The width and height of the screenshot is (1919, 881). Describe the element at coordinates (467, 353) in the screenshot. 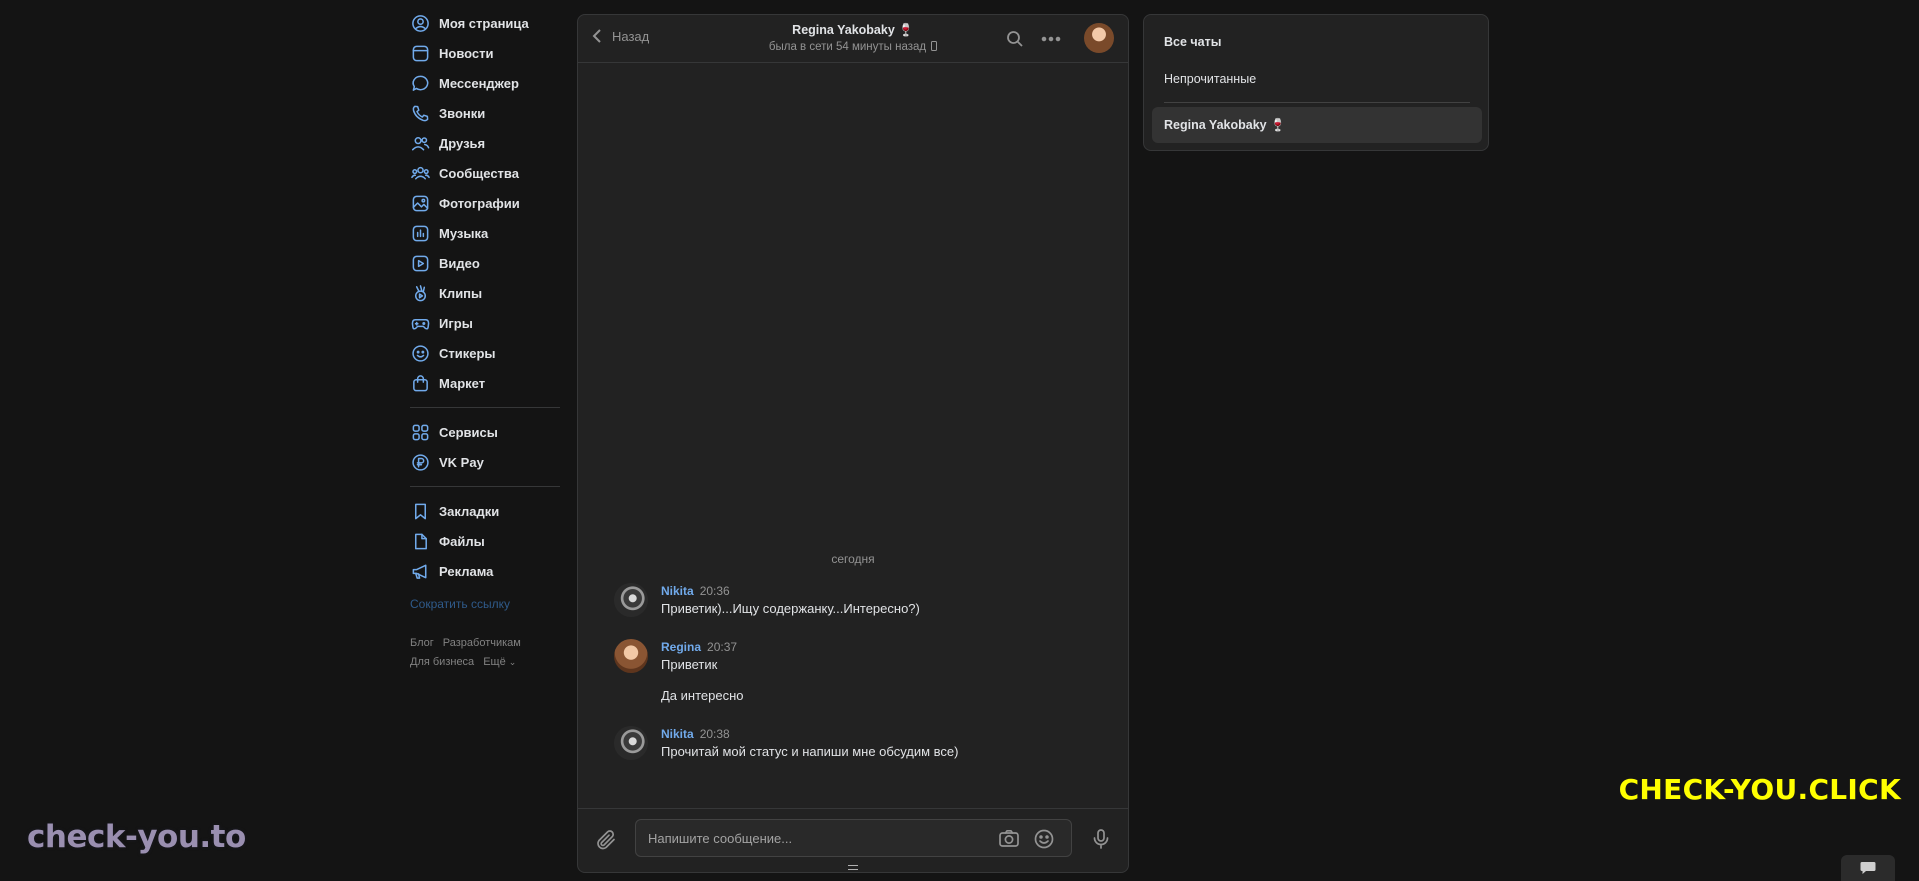

I see `nav-item-label: Стикеры` at that location.